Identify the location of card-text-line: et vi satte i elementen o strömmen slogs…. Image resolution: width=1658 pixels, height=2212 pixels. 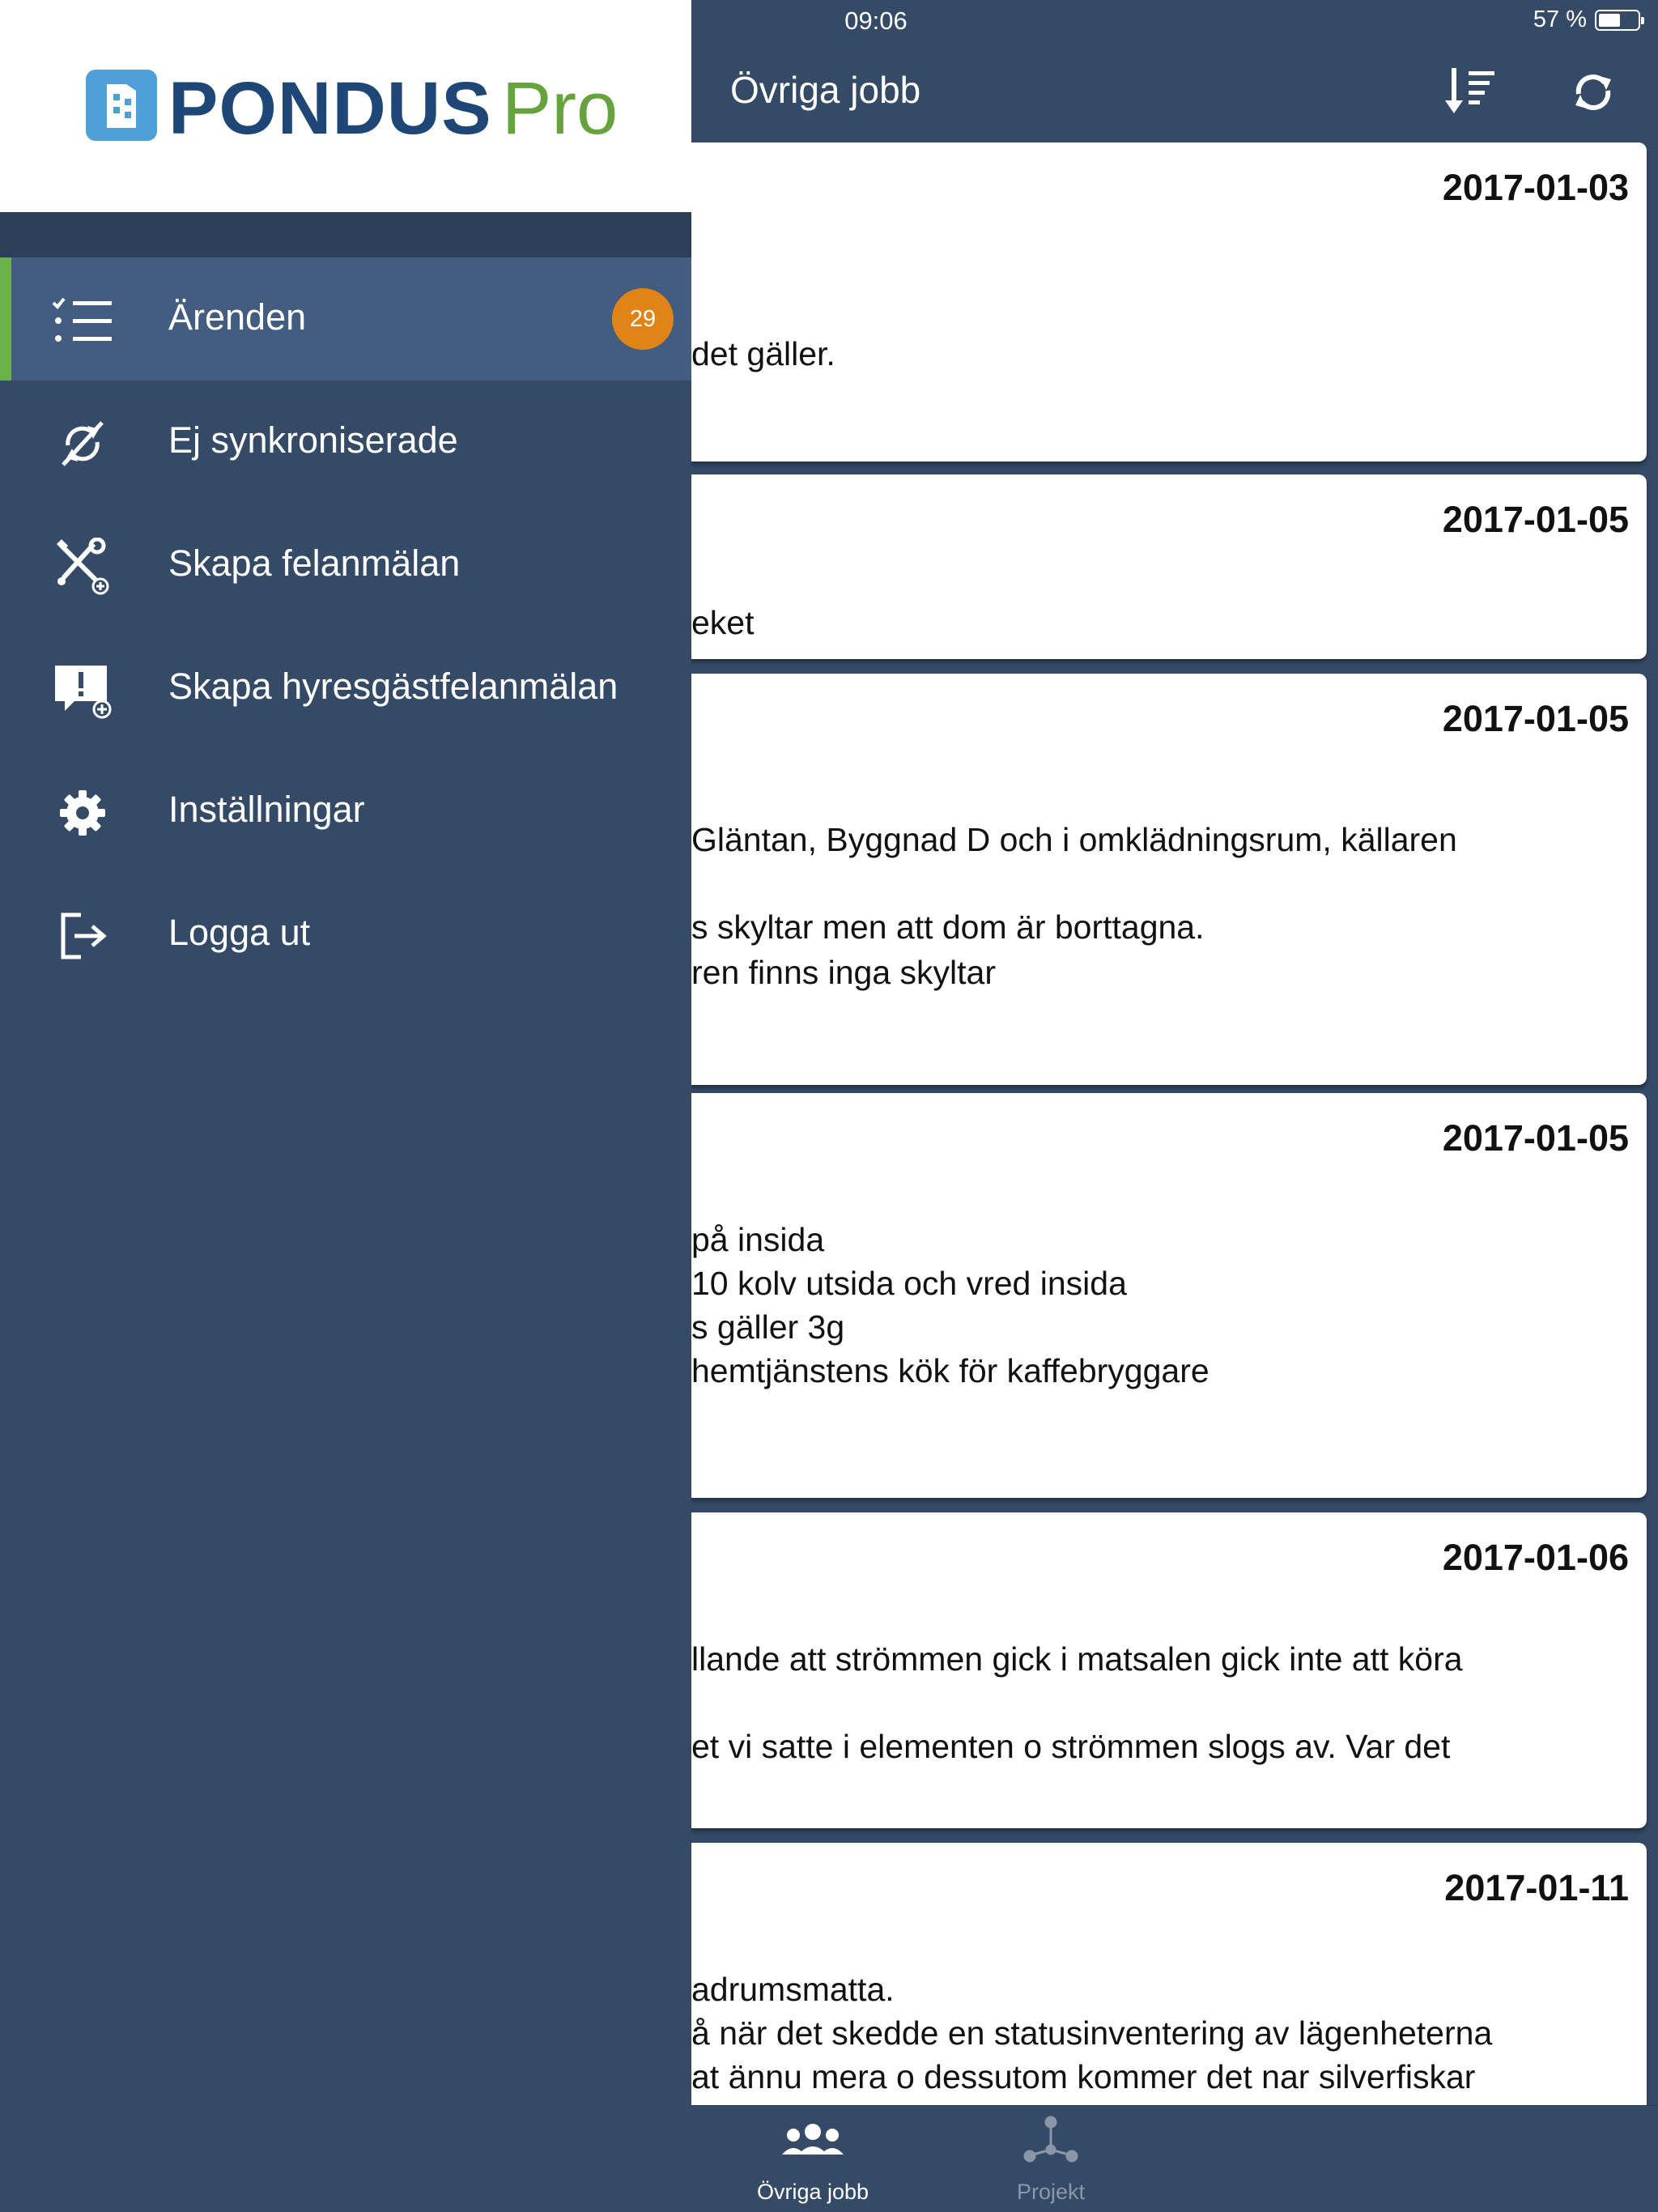
(1071, 1746).